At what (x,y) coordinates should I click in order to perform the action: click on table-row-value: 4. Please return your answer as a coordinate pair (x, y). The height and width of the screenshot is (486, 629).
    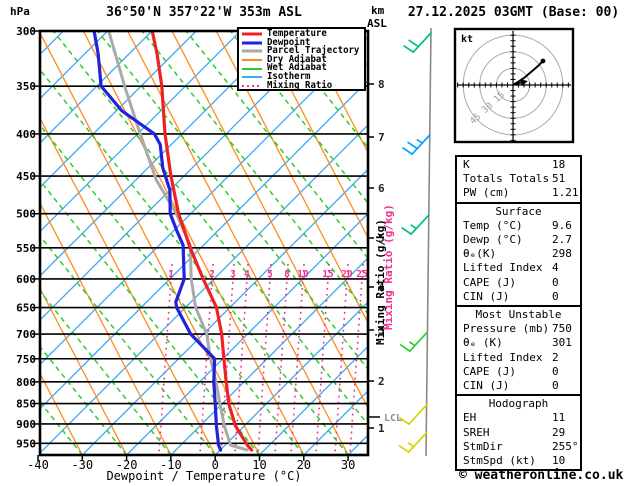
    Looking at the image, I should click on (555, 268).